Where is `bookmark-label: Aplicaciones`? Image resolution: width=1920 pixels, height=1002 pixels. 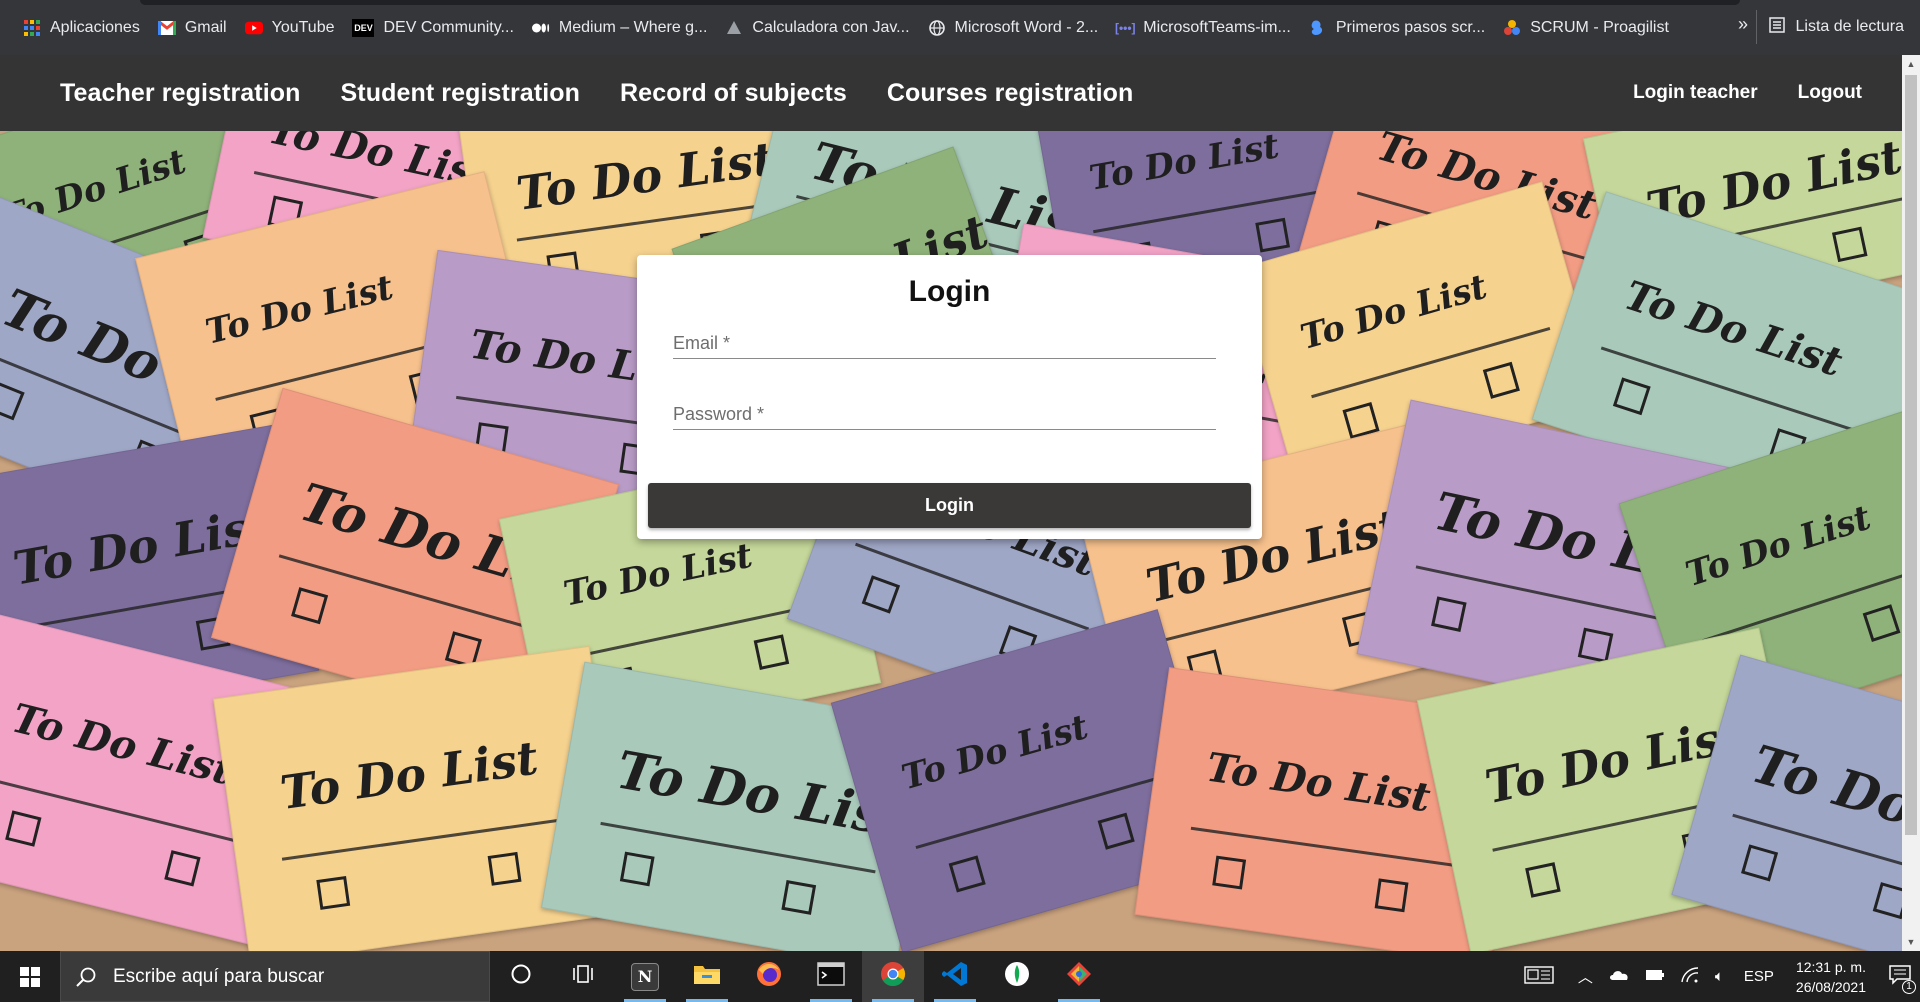 bookmark-label: Aplicaciones is located at coordinates (95, 27).